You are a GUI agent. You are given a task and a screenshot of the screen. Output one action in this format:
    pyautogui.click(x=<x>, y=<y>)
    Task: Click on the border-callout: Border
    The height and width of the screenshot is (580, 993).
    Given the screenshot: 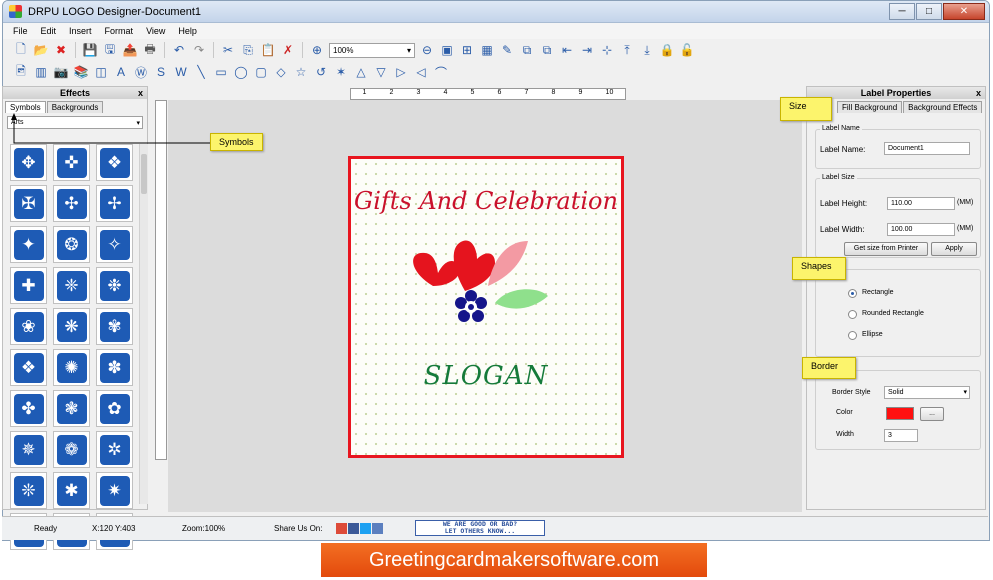 What is the action you would take?
    pyautogui.click(x=829, y=368)
    